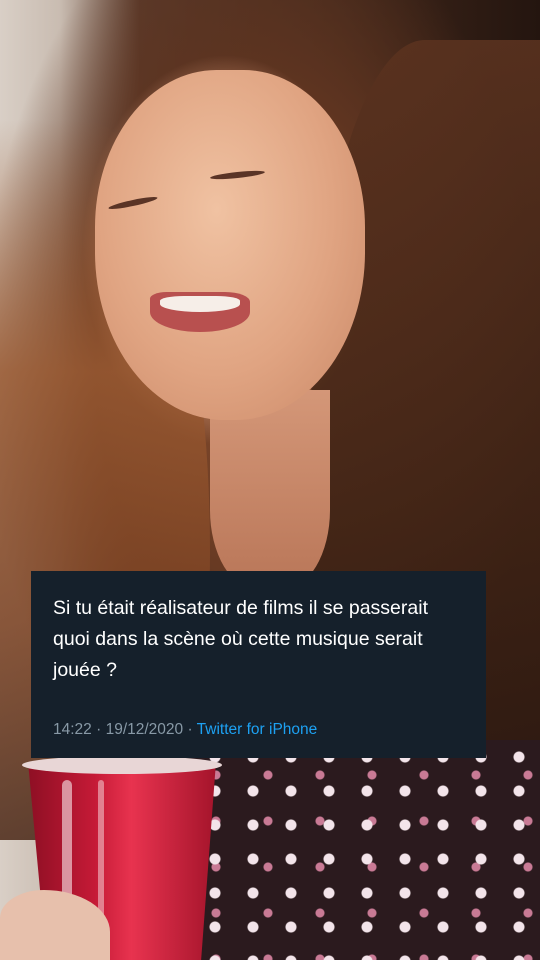 Image resolution: width=540 pixels, height=960 pixels. I want to click on red-cup-rim, so click(122, 765).